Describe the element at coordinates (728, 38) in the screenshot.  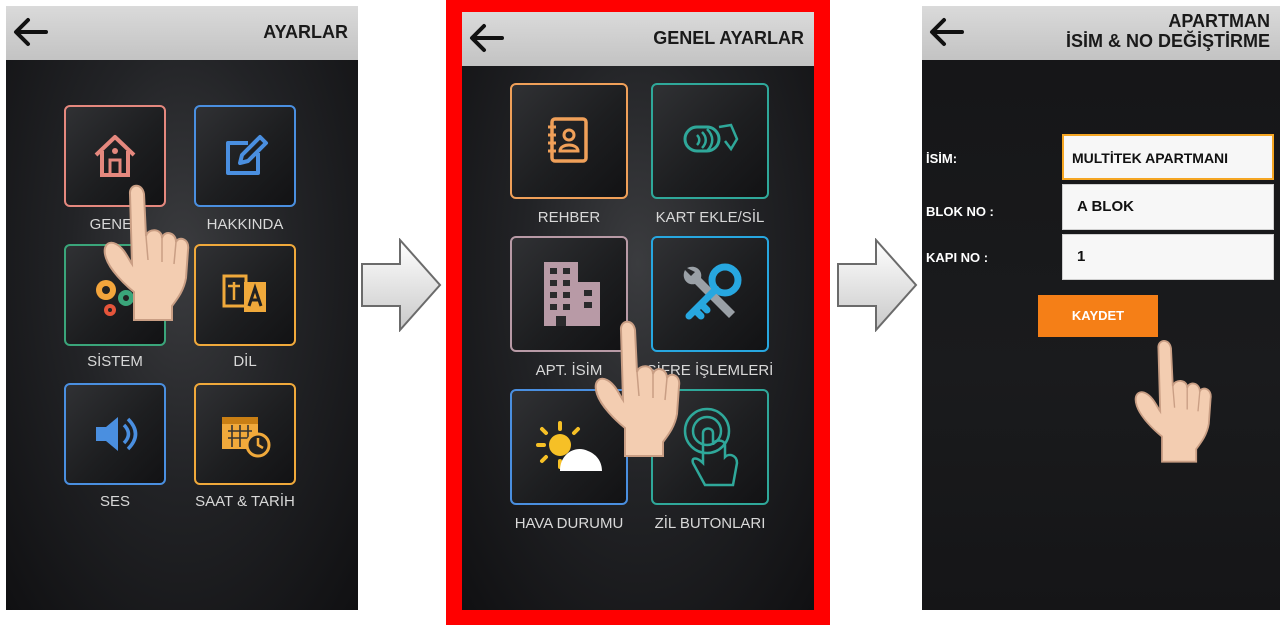
I see `page-title: GENEL AYARLAR` at that location.